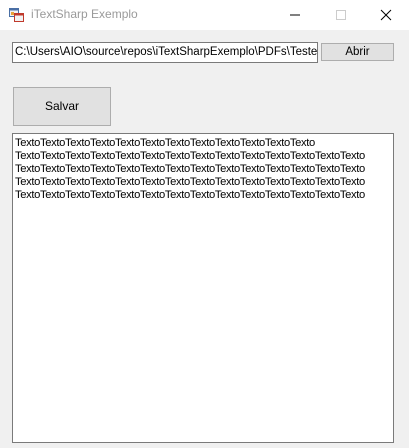 Image resolution: width=409 pixels, height=448 pixels. Describe the element at coordinates (204, 15) in the screenshot. I see `title-bar: iTextSharp Exemplo` at that location.